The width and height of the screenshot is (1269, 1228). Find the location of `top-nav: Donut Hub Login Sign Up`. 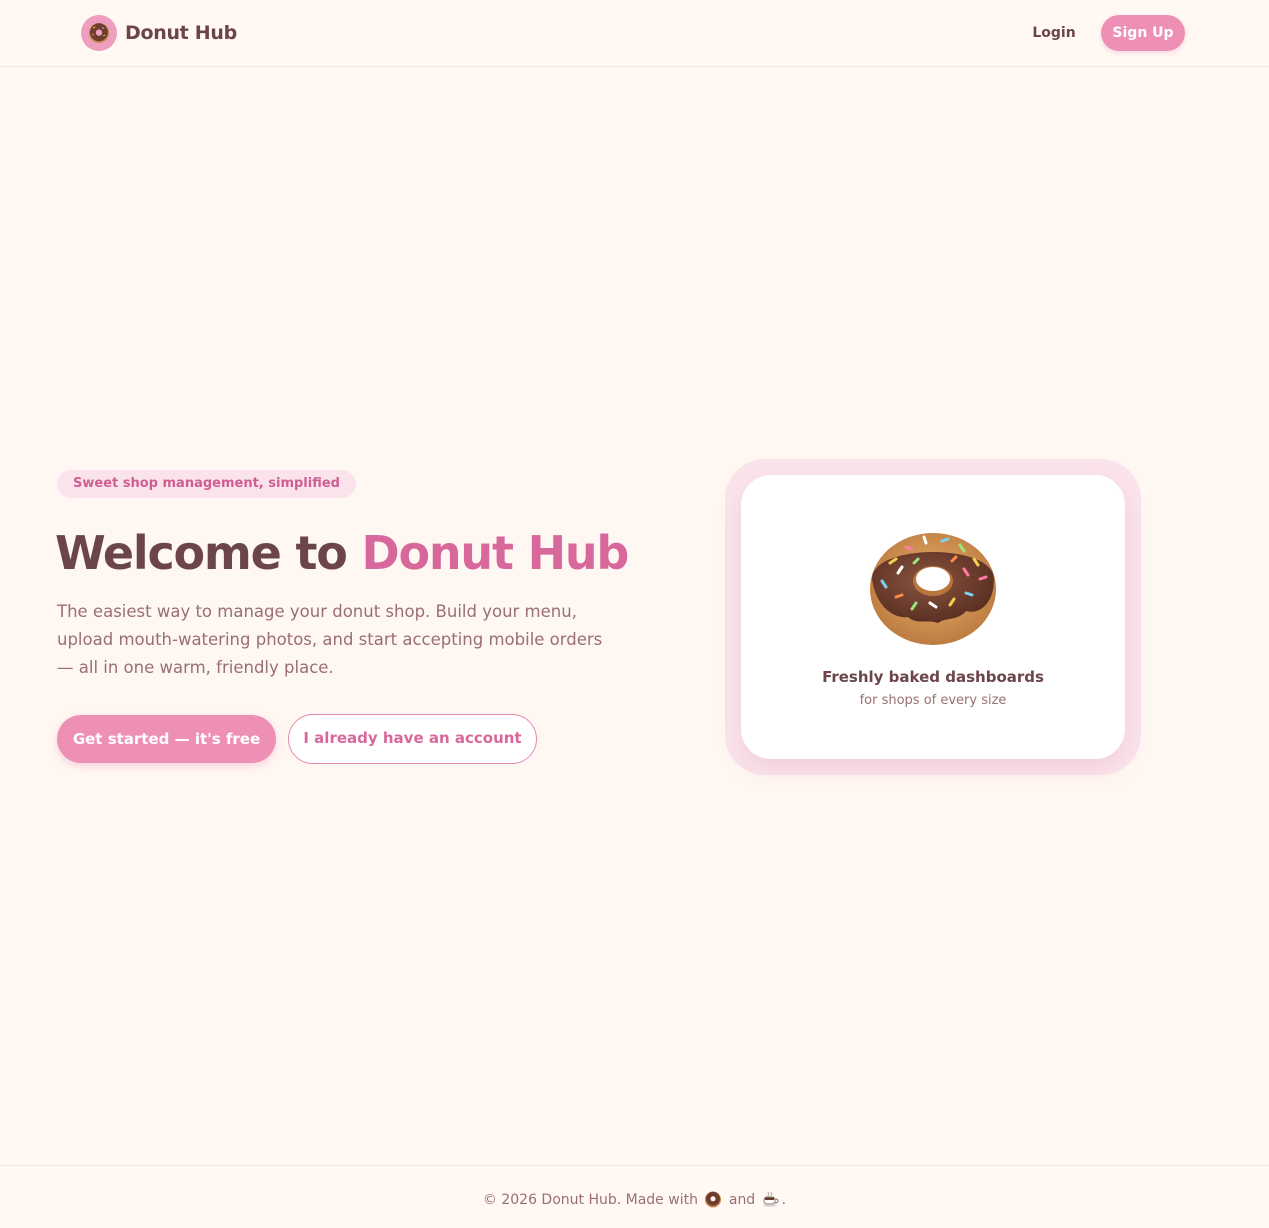

top-nav: Donut Hub Login Sign Up is located at coordinates (634, 33).